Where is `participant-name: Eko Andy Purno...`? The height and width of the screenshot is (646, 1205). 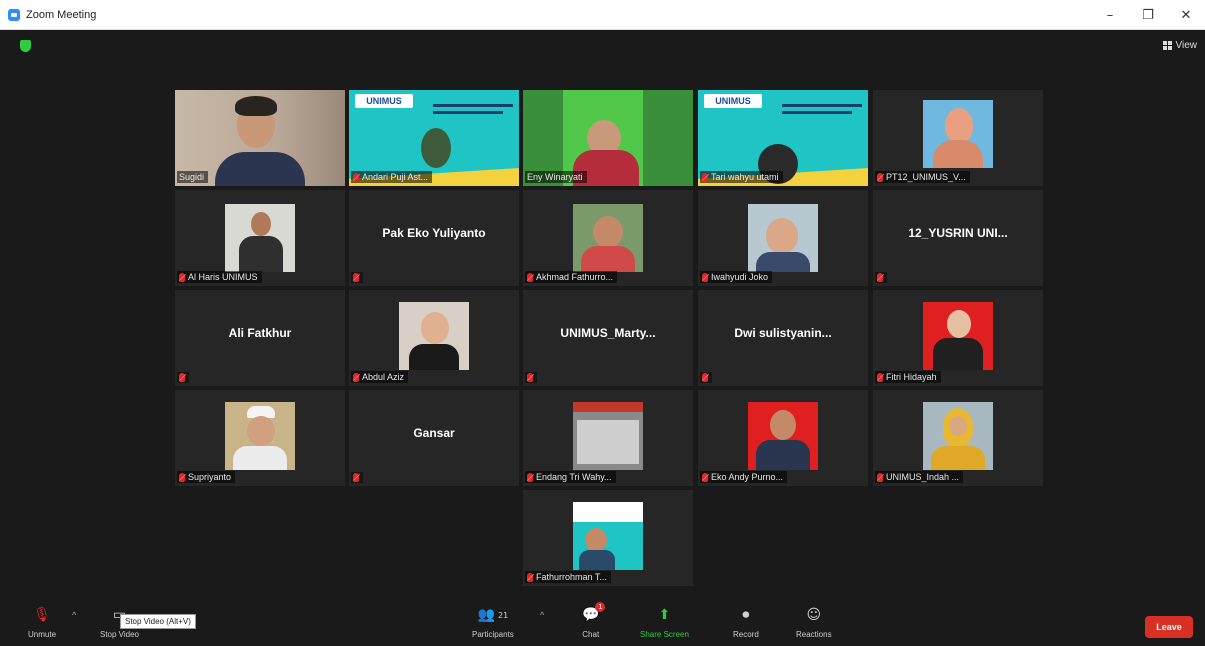 participant-name: Eko Andy Purno... is located at coordinates (747, 477).